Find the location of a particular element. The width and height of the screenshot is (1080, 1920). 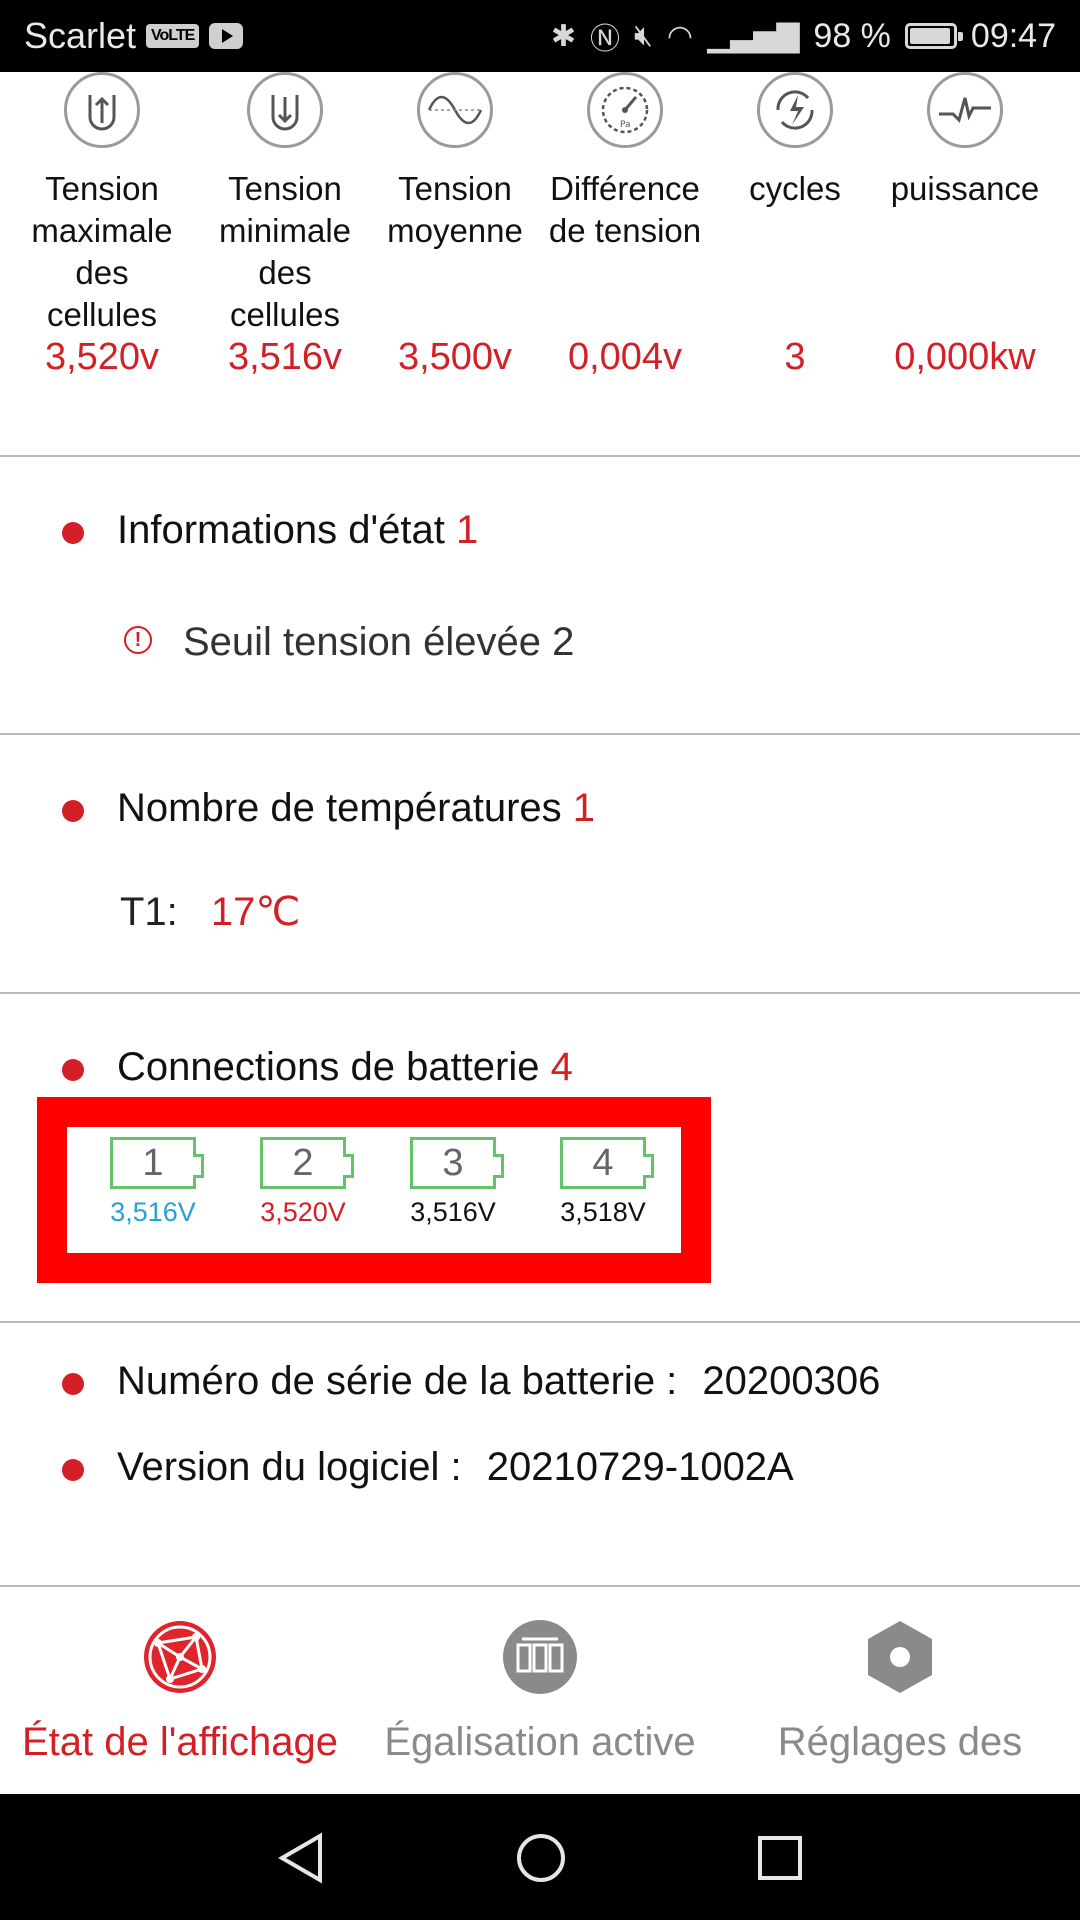

status-bar: Scarlet VoLTE ✱ Ⓝ 🔇︎ ◠ ▁▃▅▇ 98 % 09:47 is located at coordinates (540, 36).